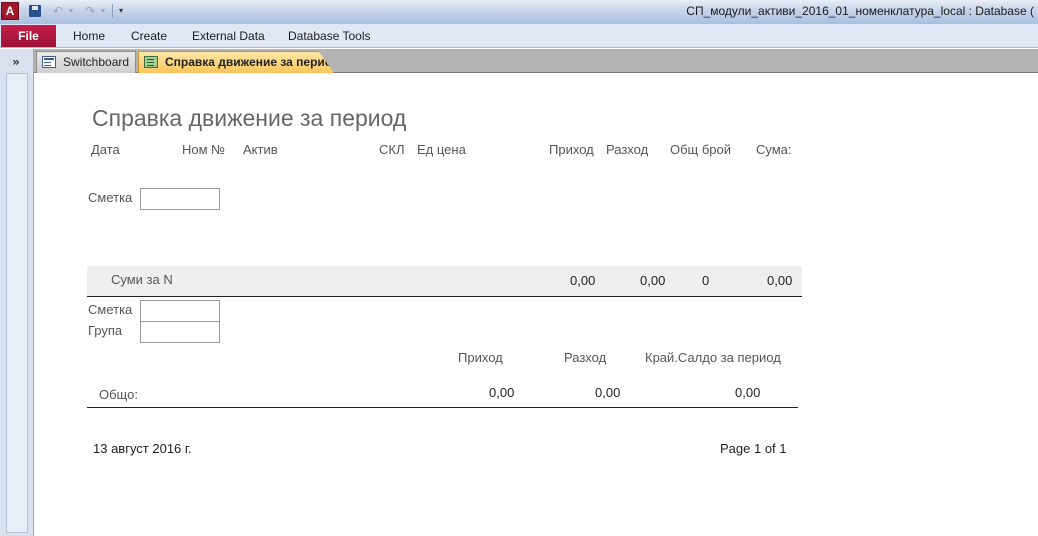 The width and height of the screenshot is (1038, 536). What do you see at coordinates (653, 280) in the screenshot?
I see `group-total-expense: 0,00` at bounding box center [653, 280].